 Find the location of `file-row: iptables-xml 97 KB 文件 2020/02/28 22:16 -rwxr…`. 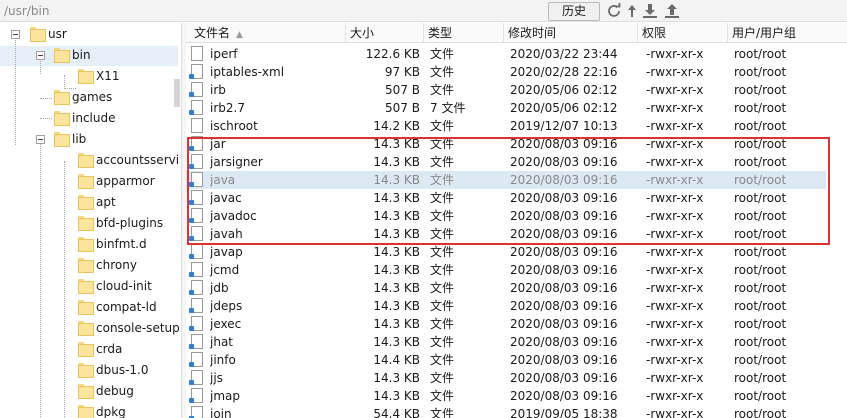

file-row: iptables-xml 97 KB 文件 2020/02/28 22:16 -rwxr… is located at coordinates (506, 72).